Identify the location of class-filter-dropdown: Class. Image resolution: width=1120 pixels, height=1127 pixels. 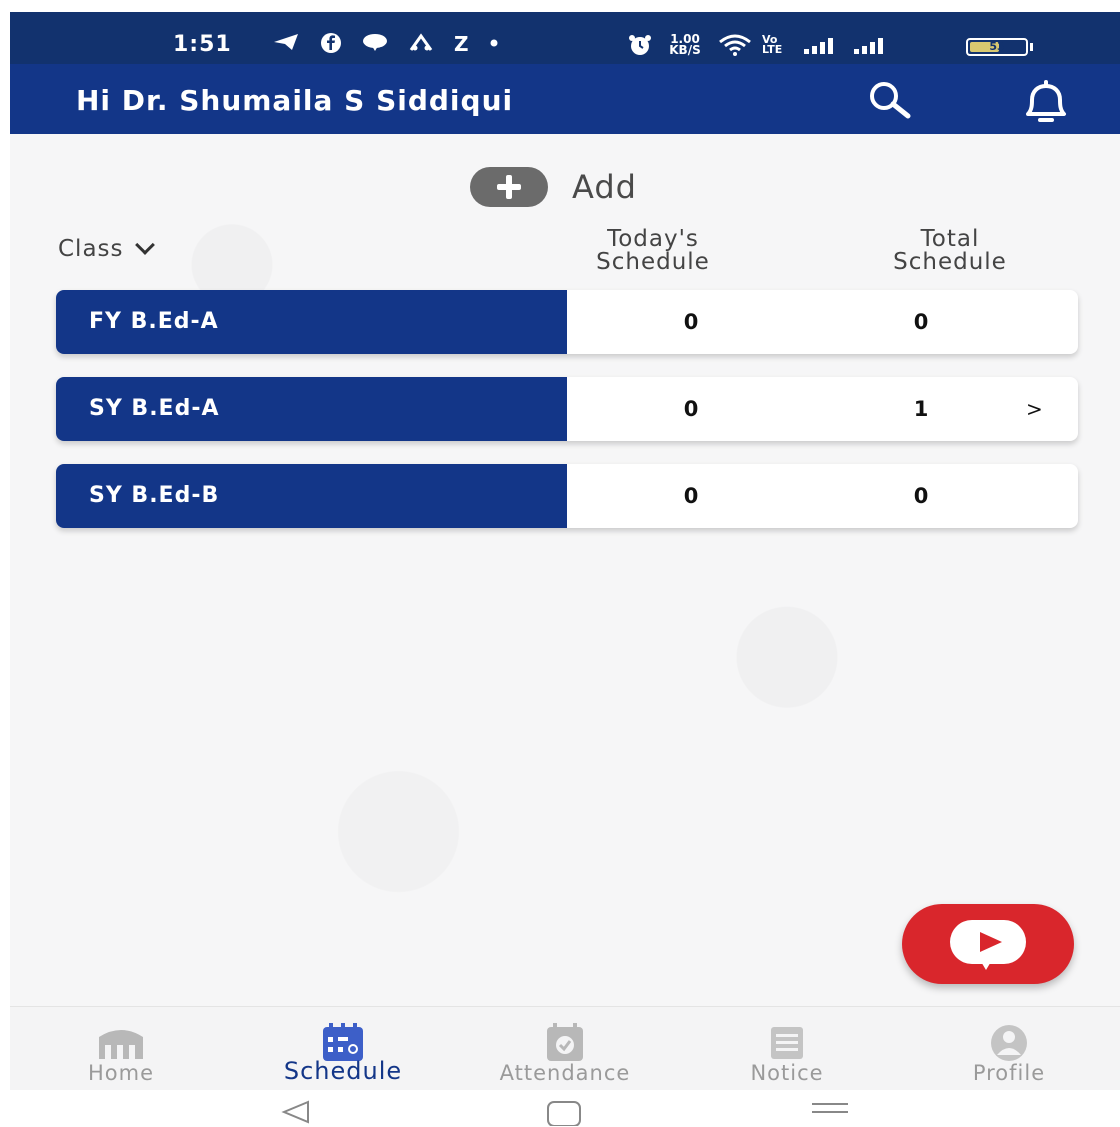
(106, 248).